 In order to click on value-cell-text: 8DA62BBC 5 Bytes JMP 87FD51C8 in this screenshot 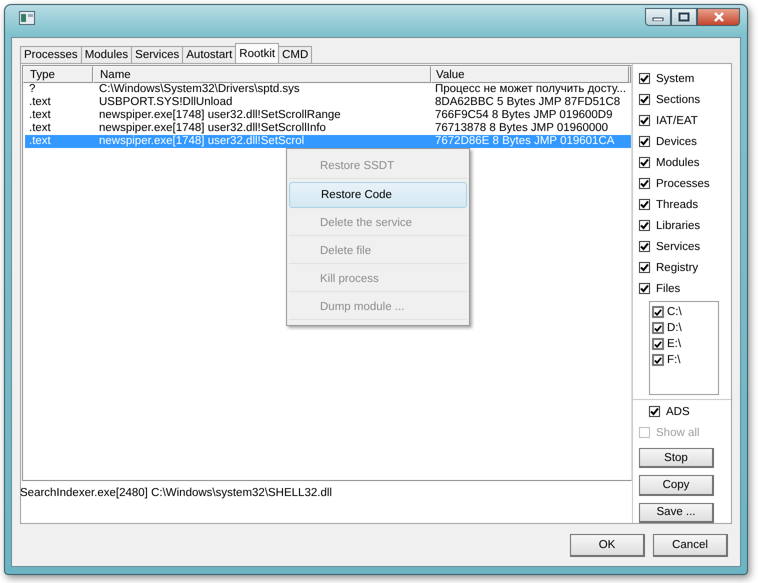, I will do `click(528, 102)`.